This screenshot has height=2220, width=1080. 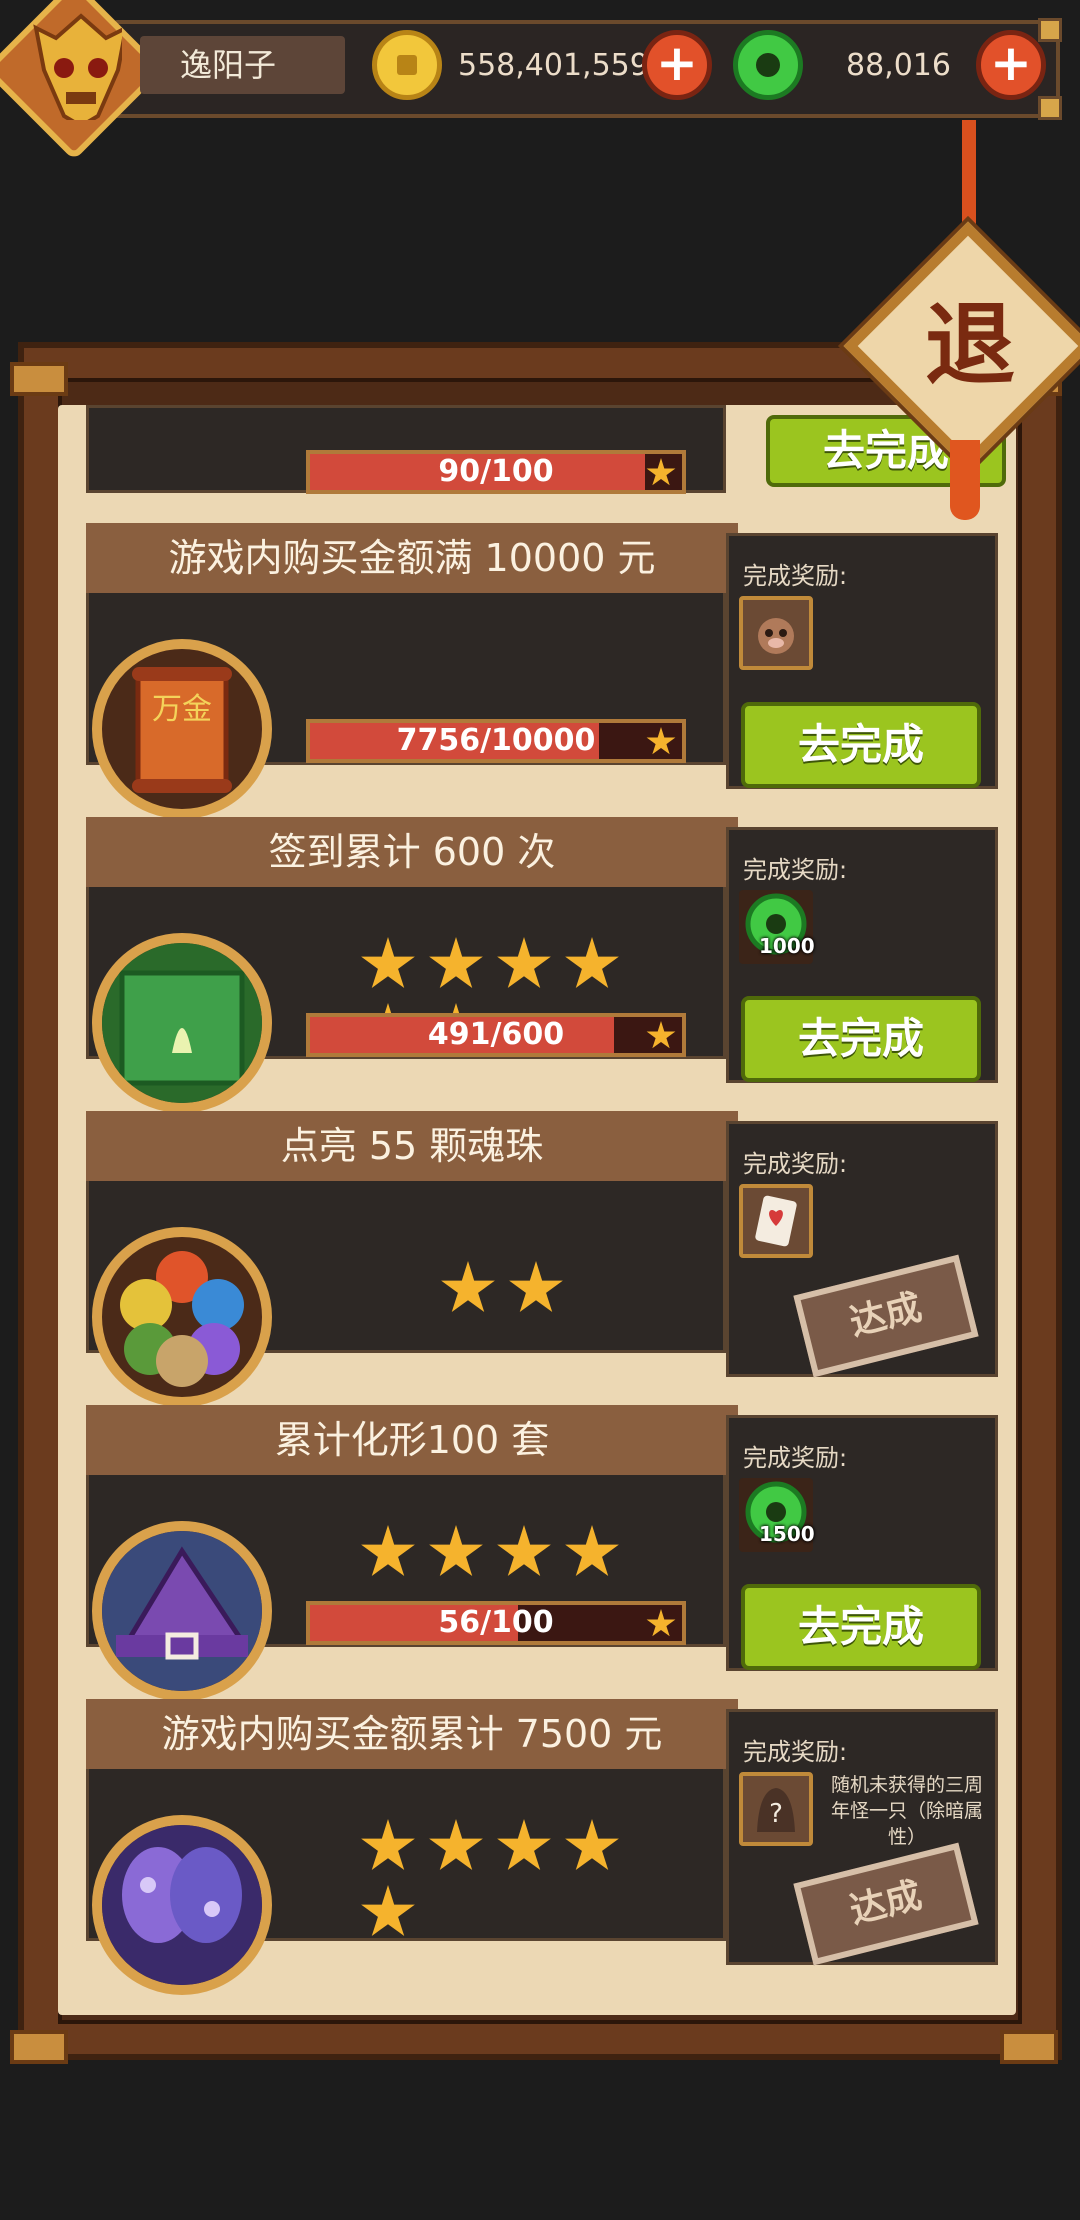 What do you see at coordinates (898, 65) in the screenshot?
I see `jade-amount: 88,016` at bounding box center [898, 65].